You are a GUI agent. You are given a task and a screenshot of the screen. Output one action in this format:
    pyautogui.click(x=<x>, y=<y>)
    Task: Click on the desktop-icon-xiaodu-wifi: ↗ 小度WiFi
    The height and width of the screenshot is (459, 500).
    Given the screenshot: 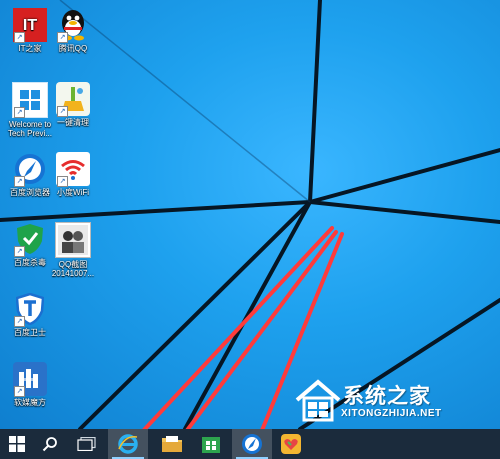 What is the action you would take?
    pyautogui.click(x=73, y=174)
    